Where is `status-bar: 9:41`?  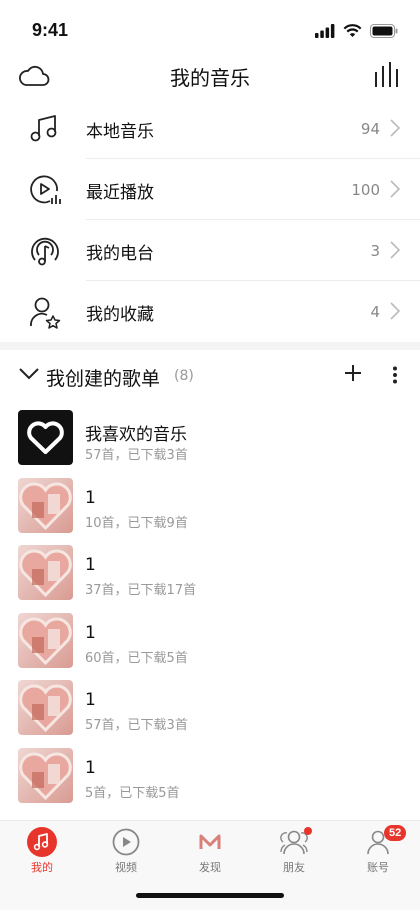
status-bar: 9:41 is located at coordinates (210, 29).